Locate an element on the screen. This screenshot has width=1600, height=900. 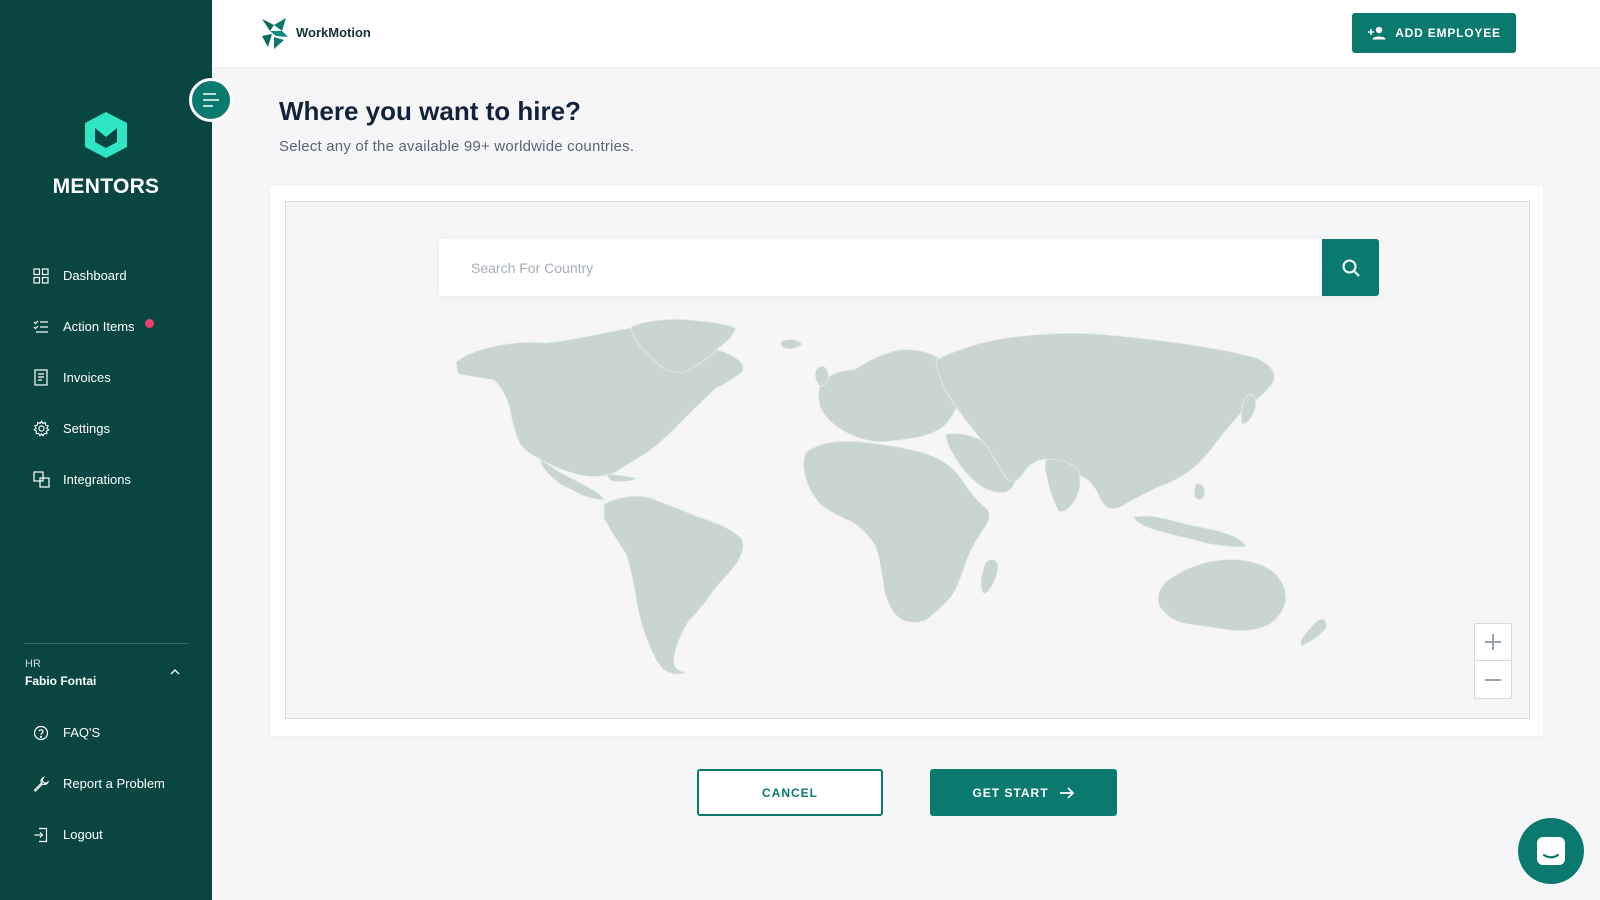
add-user-icon is located at coordinates (1377, 33).